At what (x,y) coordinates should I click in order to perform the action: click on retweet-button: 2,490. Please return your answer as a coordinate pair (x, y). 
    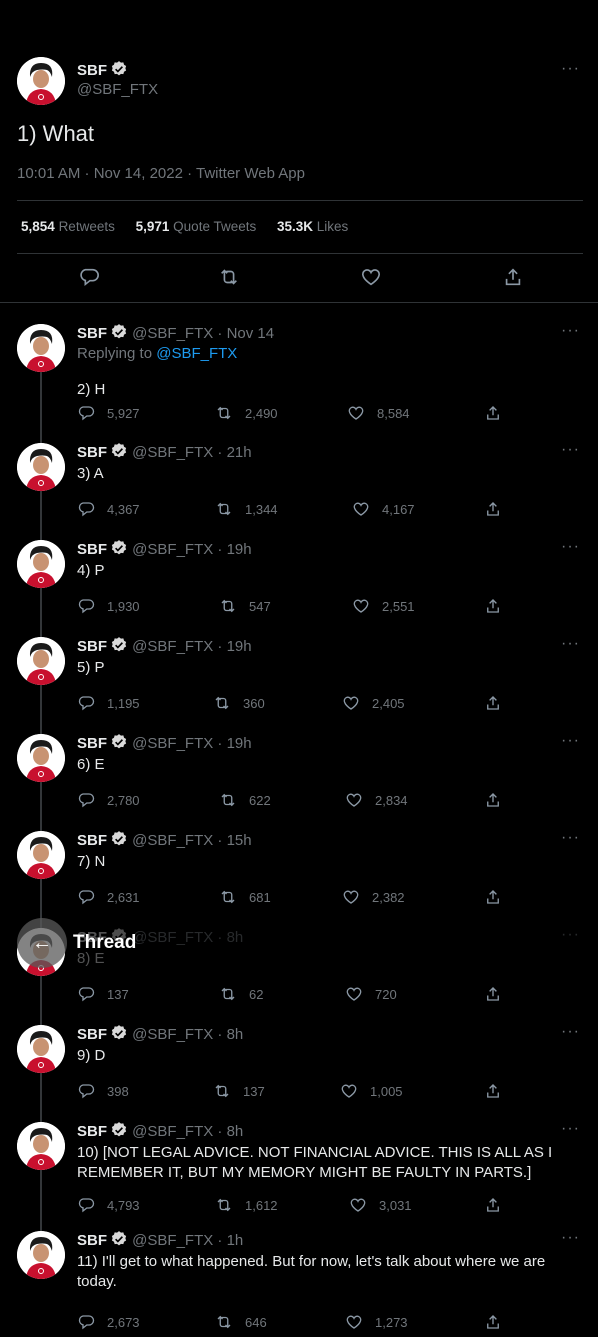
    Looking at the image, I should click on (246, 413).